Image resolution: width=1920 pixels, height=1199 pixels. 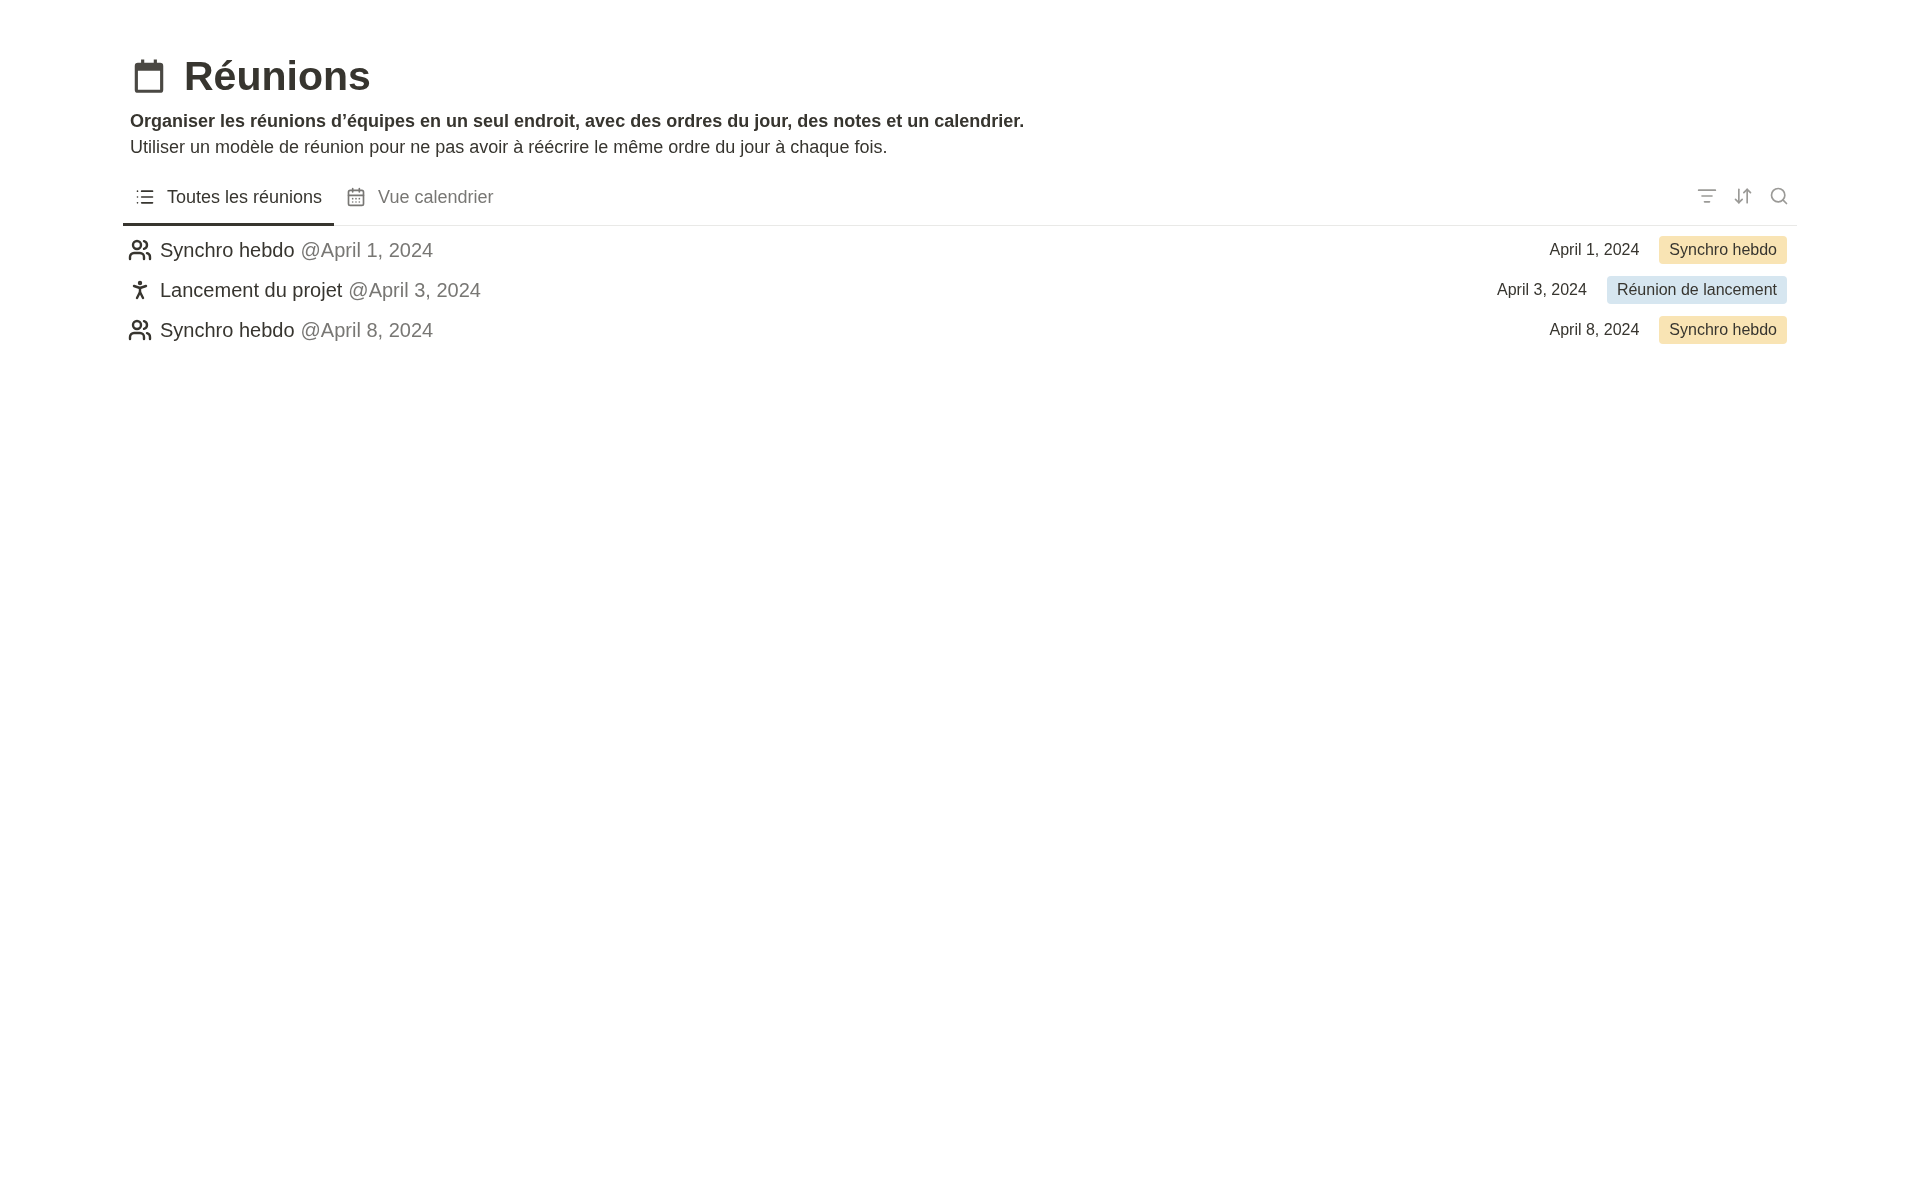 I want to click on filter-icon, so click(x=1707, y=196).